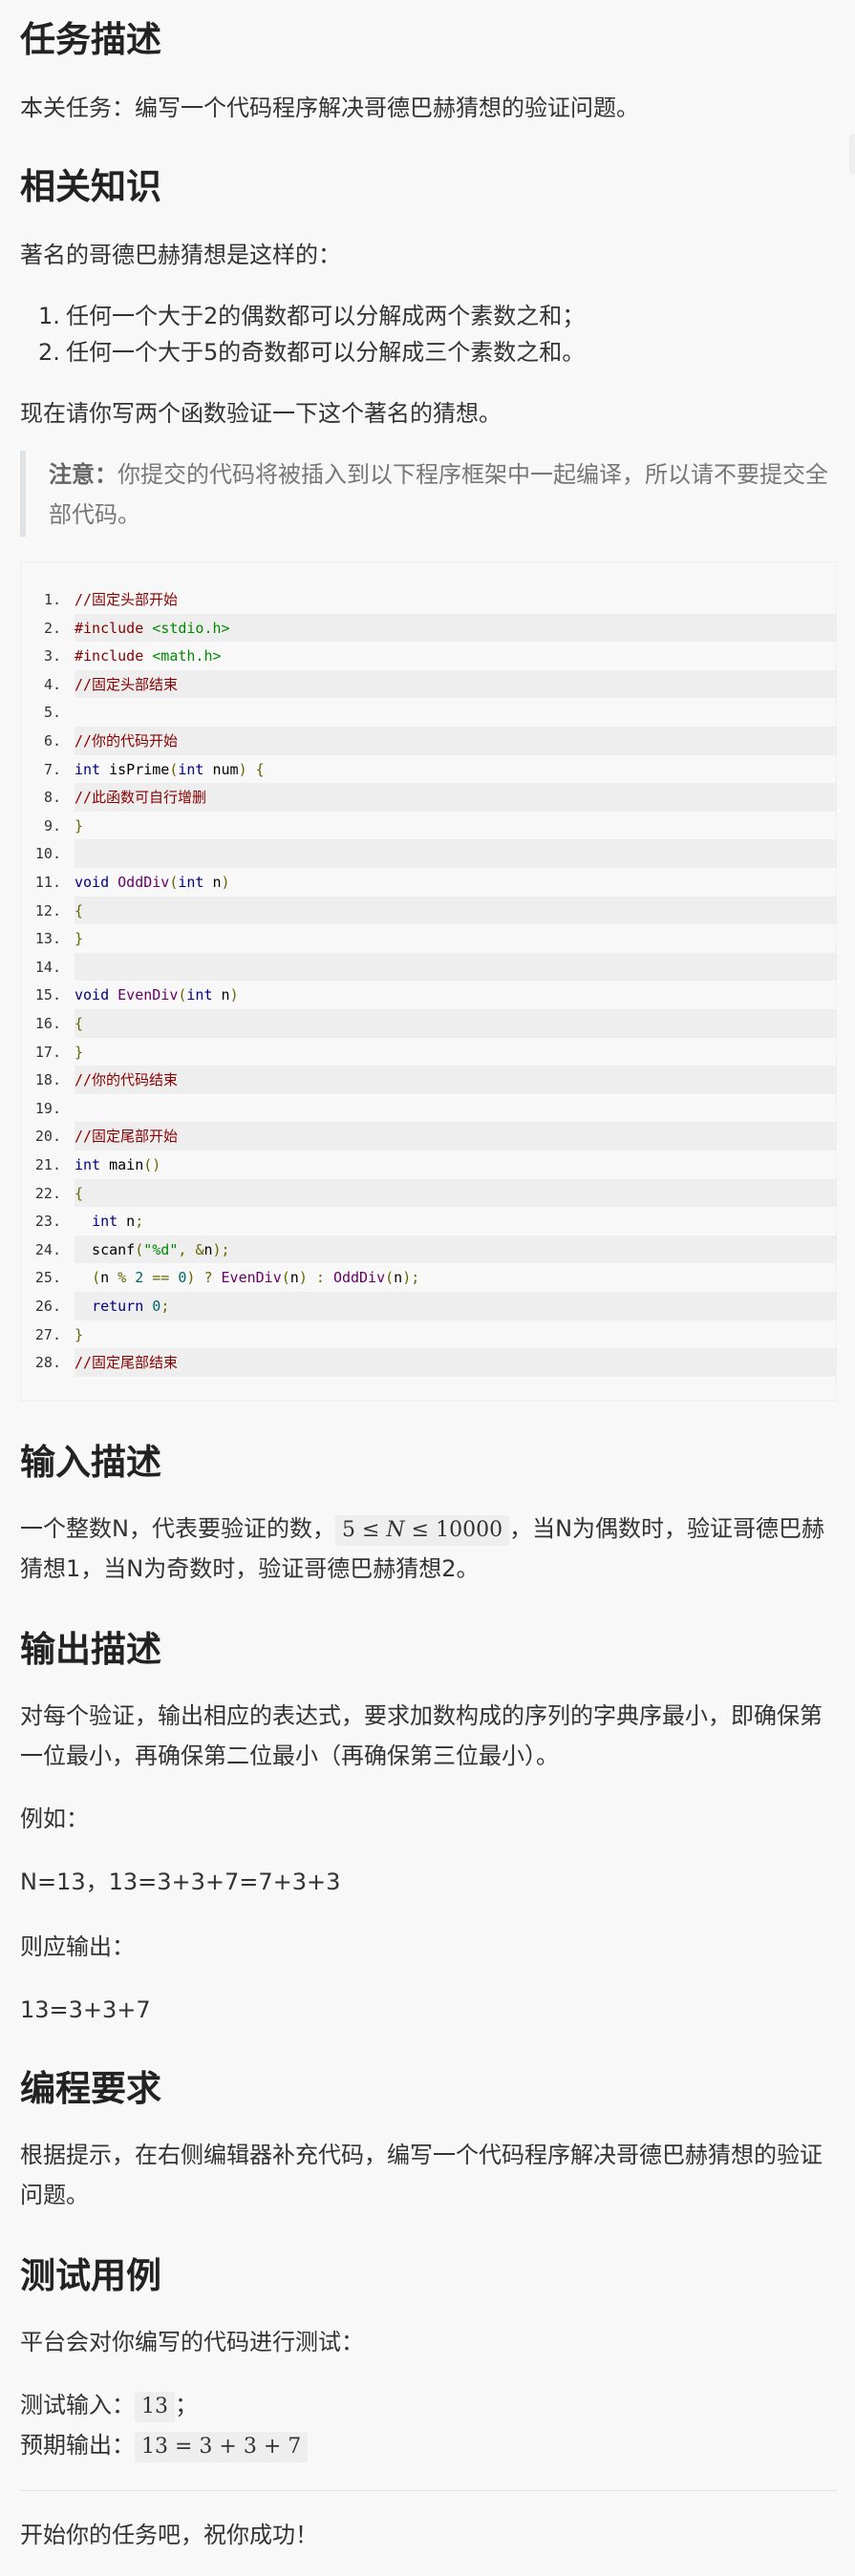 The height and width of the screenshot is (2576, 855). What do you see at coordinates (52, 741) in the screenshot?
I see `line-number: 6.` at bounding box center [52, 741].